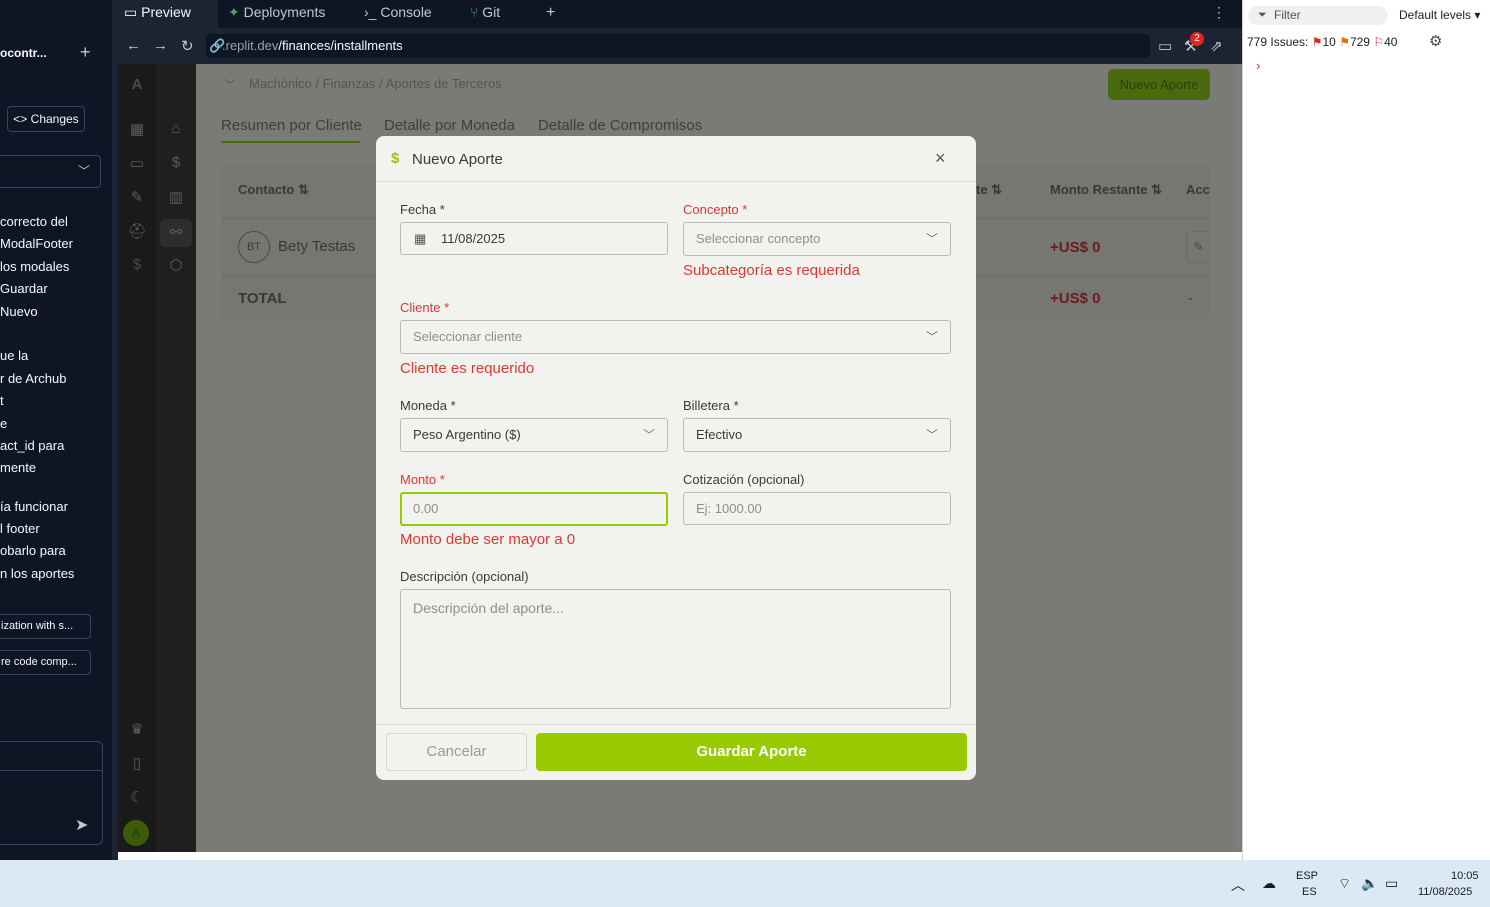 Image resolution: width=1490 pixels, height=907 pixels. Describe the element at coordinates (1318, 15) in the screenshot. I see `filter-input: ⏷ Filter` at that location.